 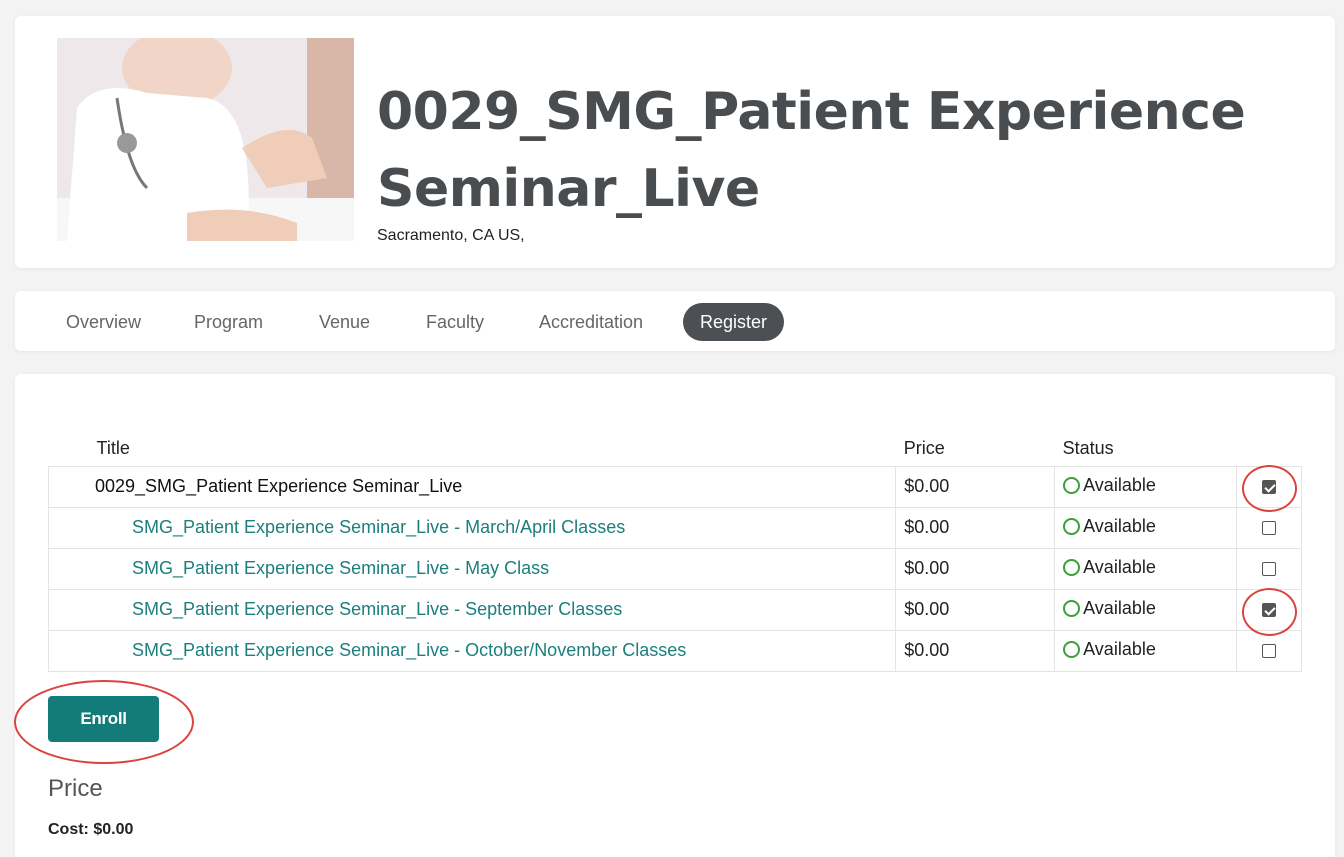 I want to click on tab-accreditation: Accreditation, so click(x=591, y=322).